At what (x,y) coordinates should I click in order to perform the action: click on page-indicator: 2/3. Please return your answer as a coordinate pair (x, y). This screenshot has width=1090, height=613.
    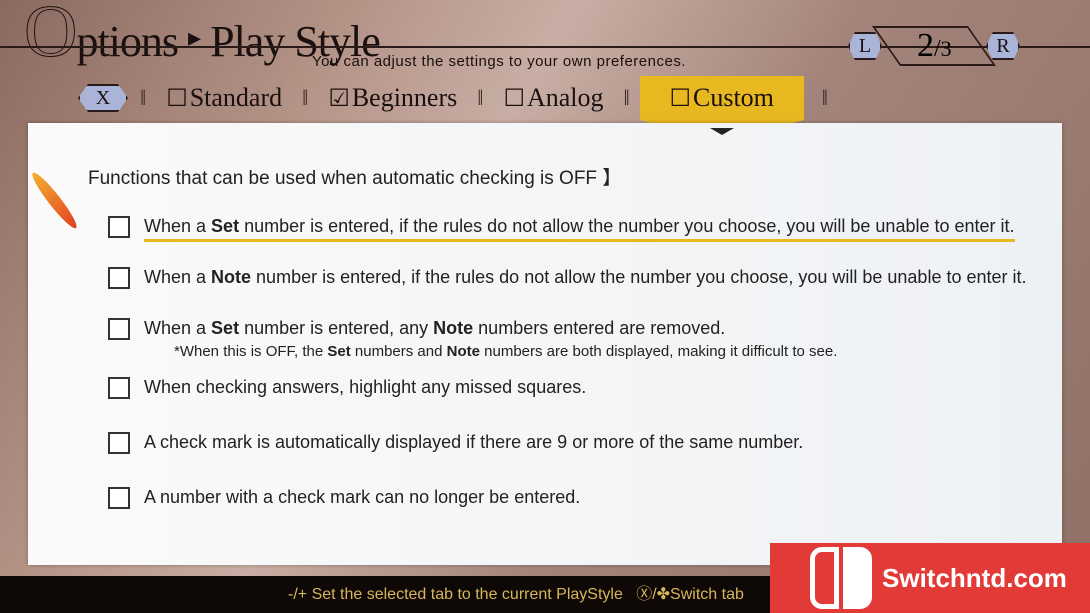
    Looking at the image, I should click on (934, 46).